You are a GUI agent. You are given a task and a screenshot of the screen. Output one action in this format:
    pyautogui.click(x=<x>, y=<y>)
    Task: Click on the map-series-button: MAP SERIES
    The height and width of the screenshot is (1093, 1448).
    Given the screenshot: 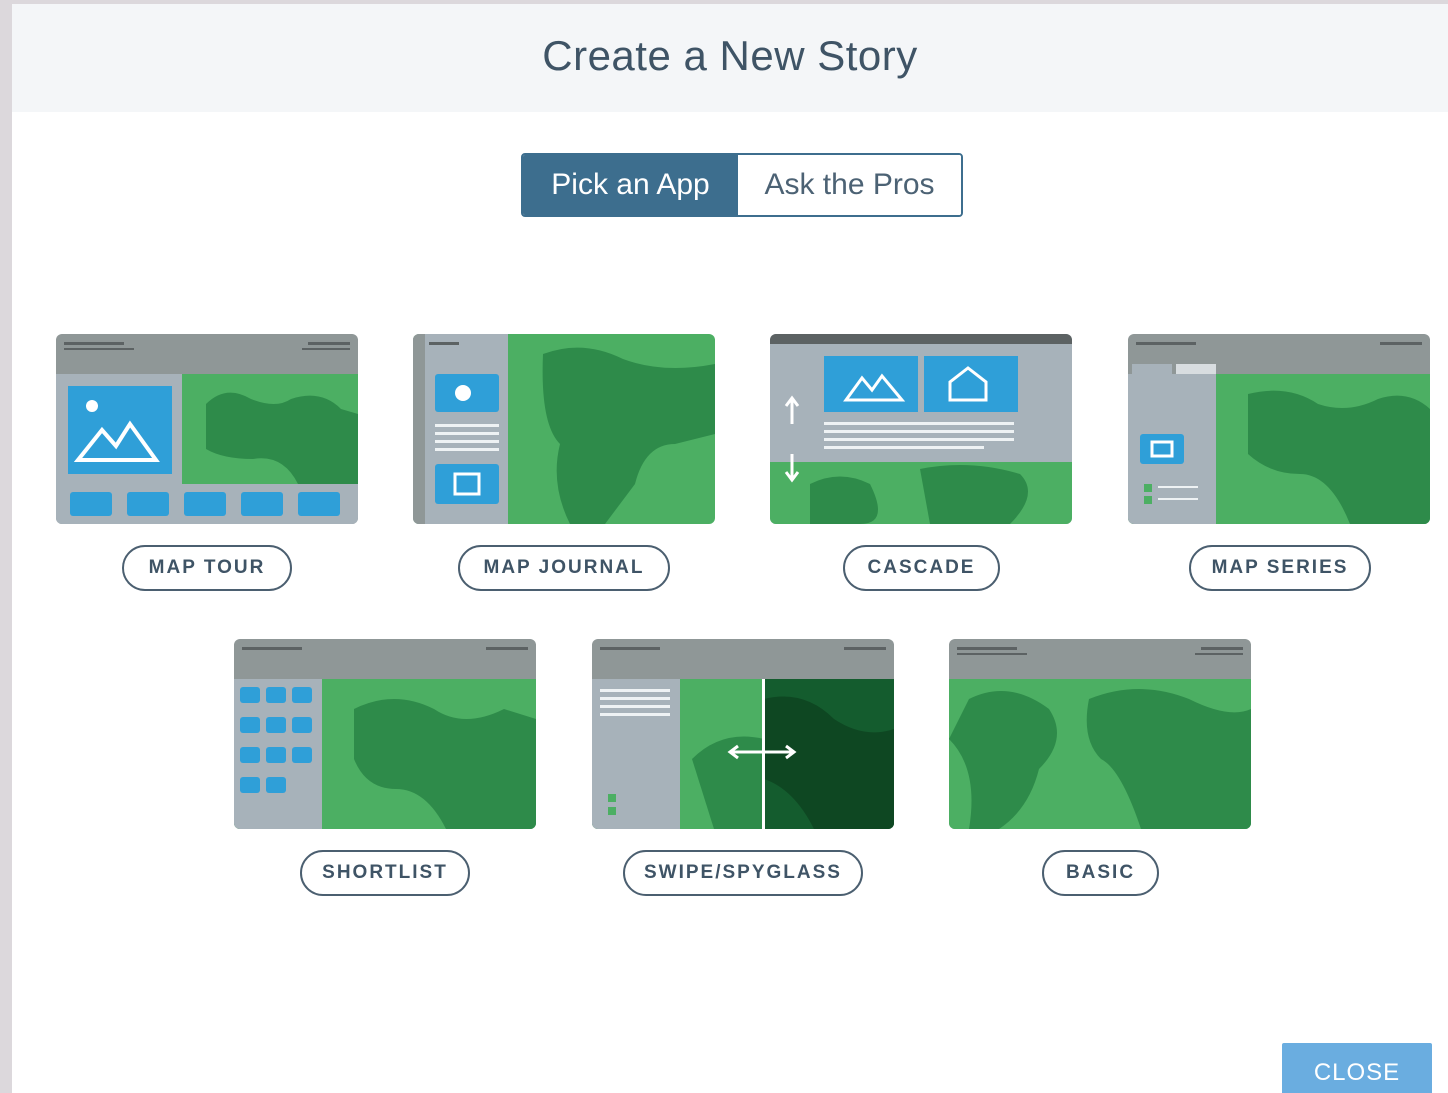 What is the action you would take?
    pyautogui.click(x=1280, y=568)
    